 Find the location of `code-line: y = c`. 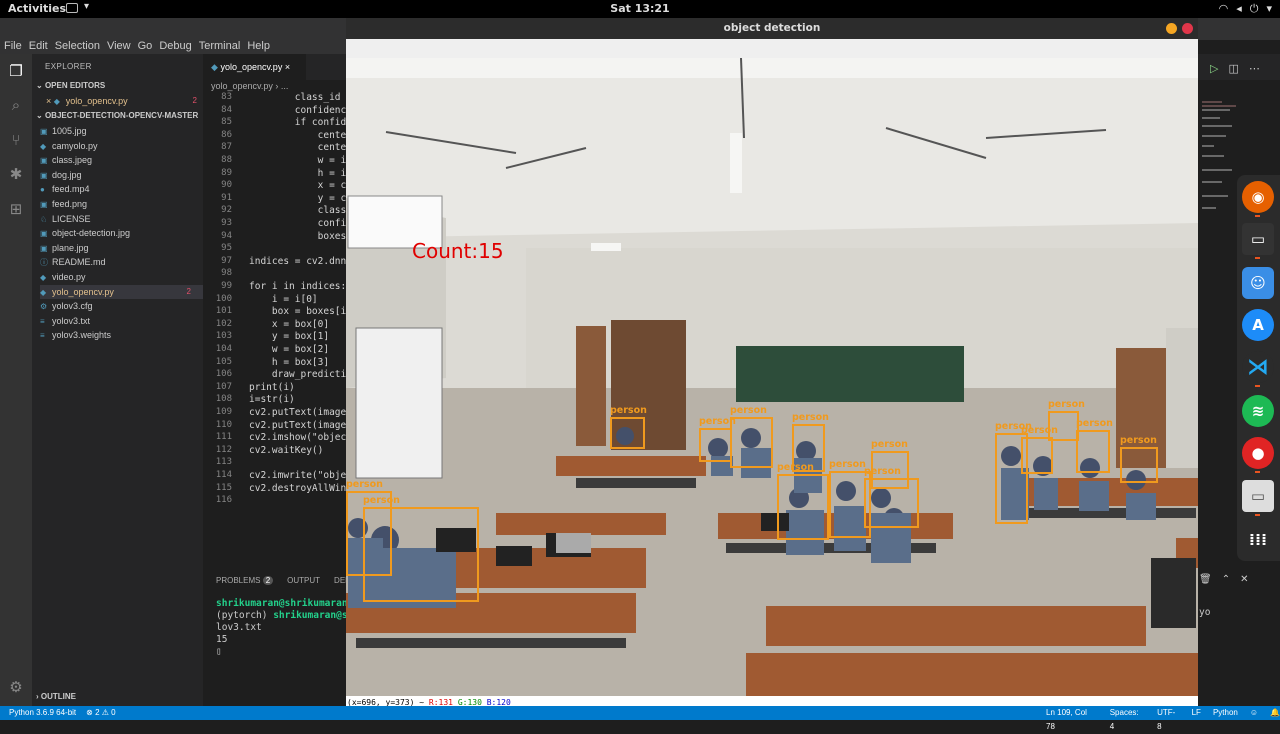

code-line: y = c is located at coordinates (298, 198).